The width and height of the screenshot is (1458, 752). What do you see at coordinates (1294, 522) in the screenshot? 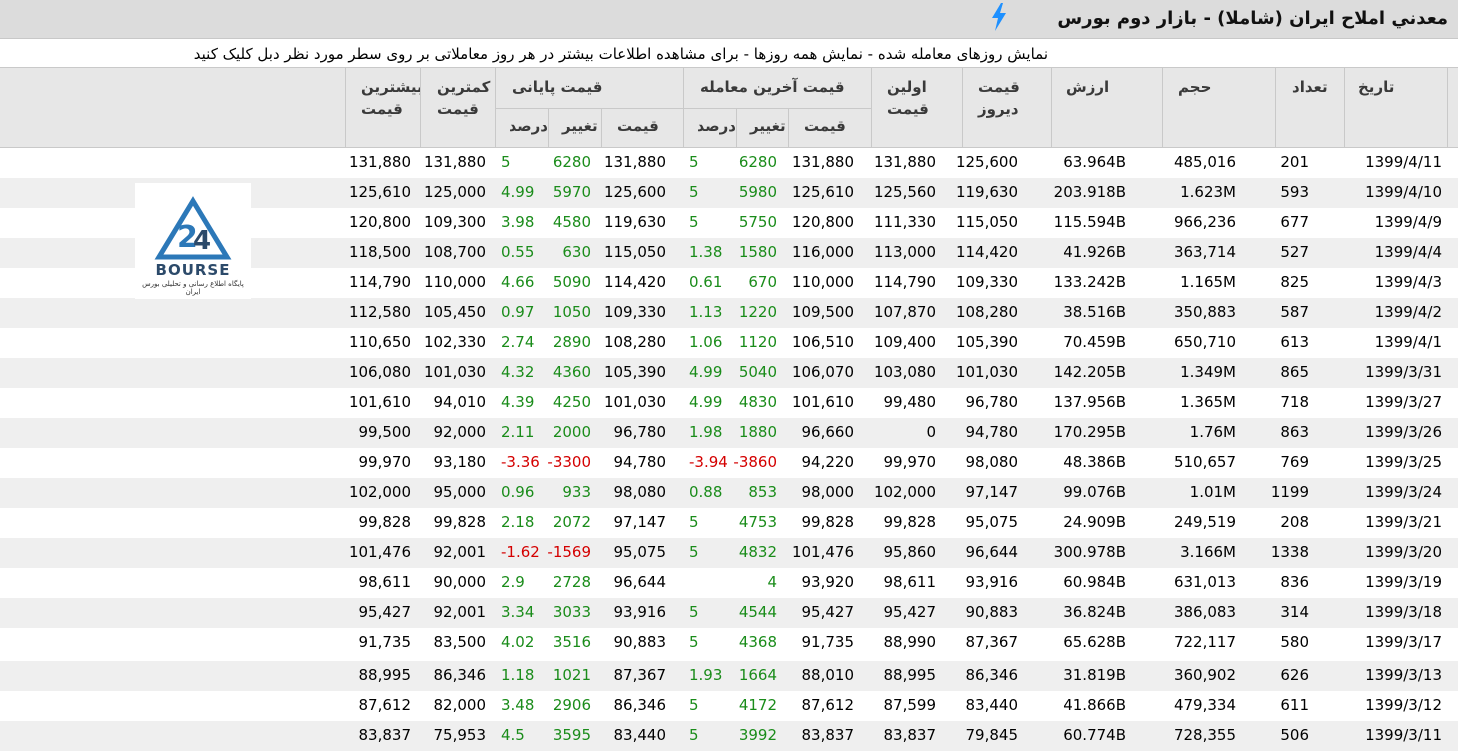
I see `count-cell: 208` at bounding box center [1294, 522].